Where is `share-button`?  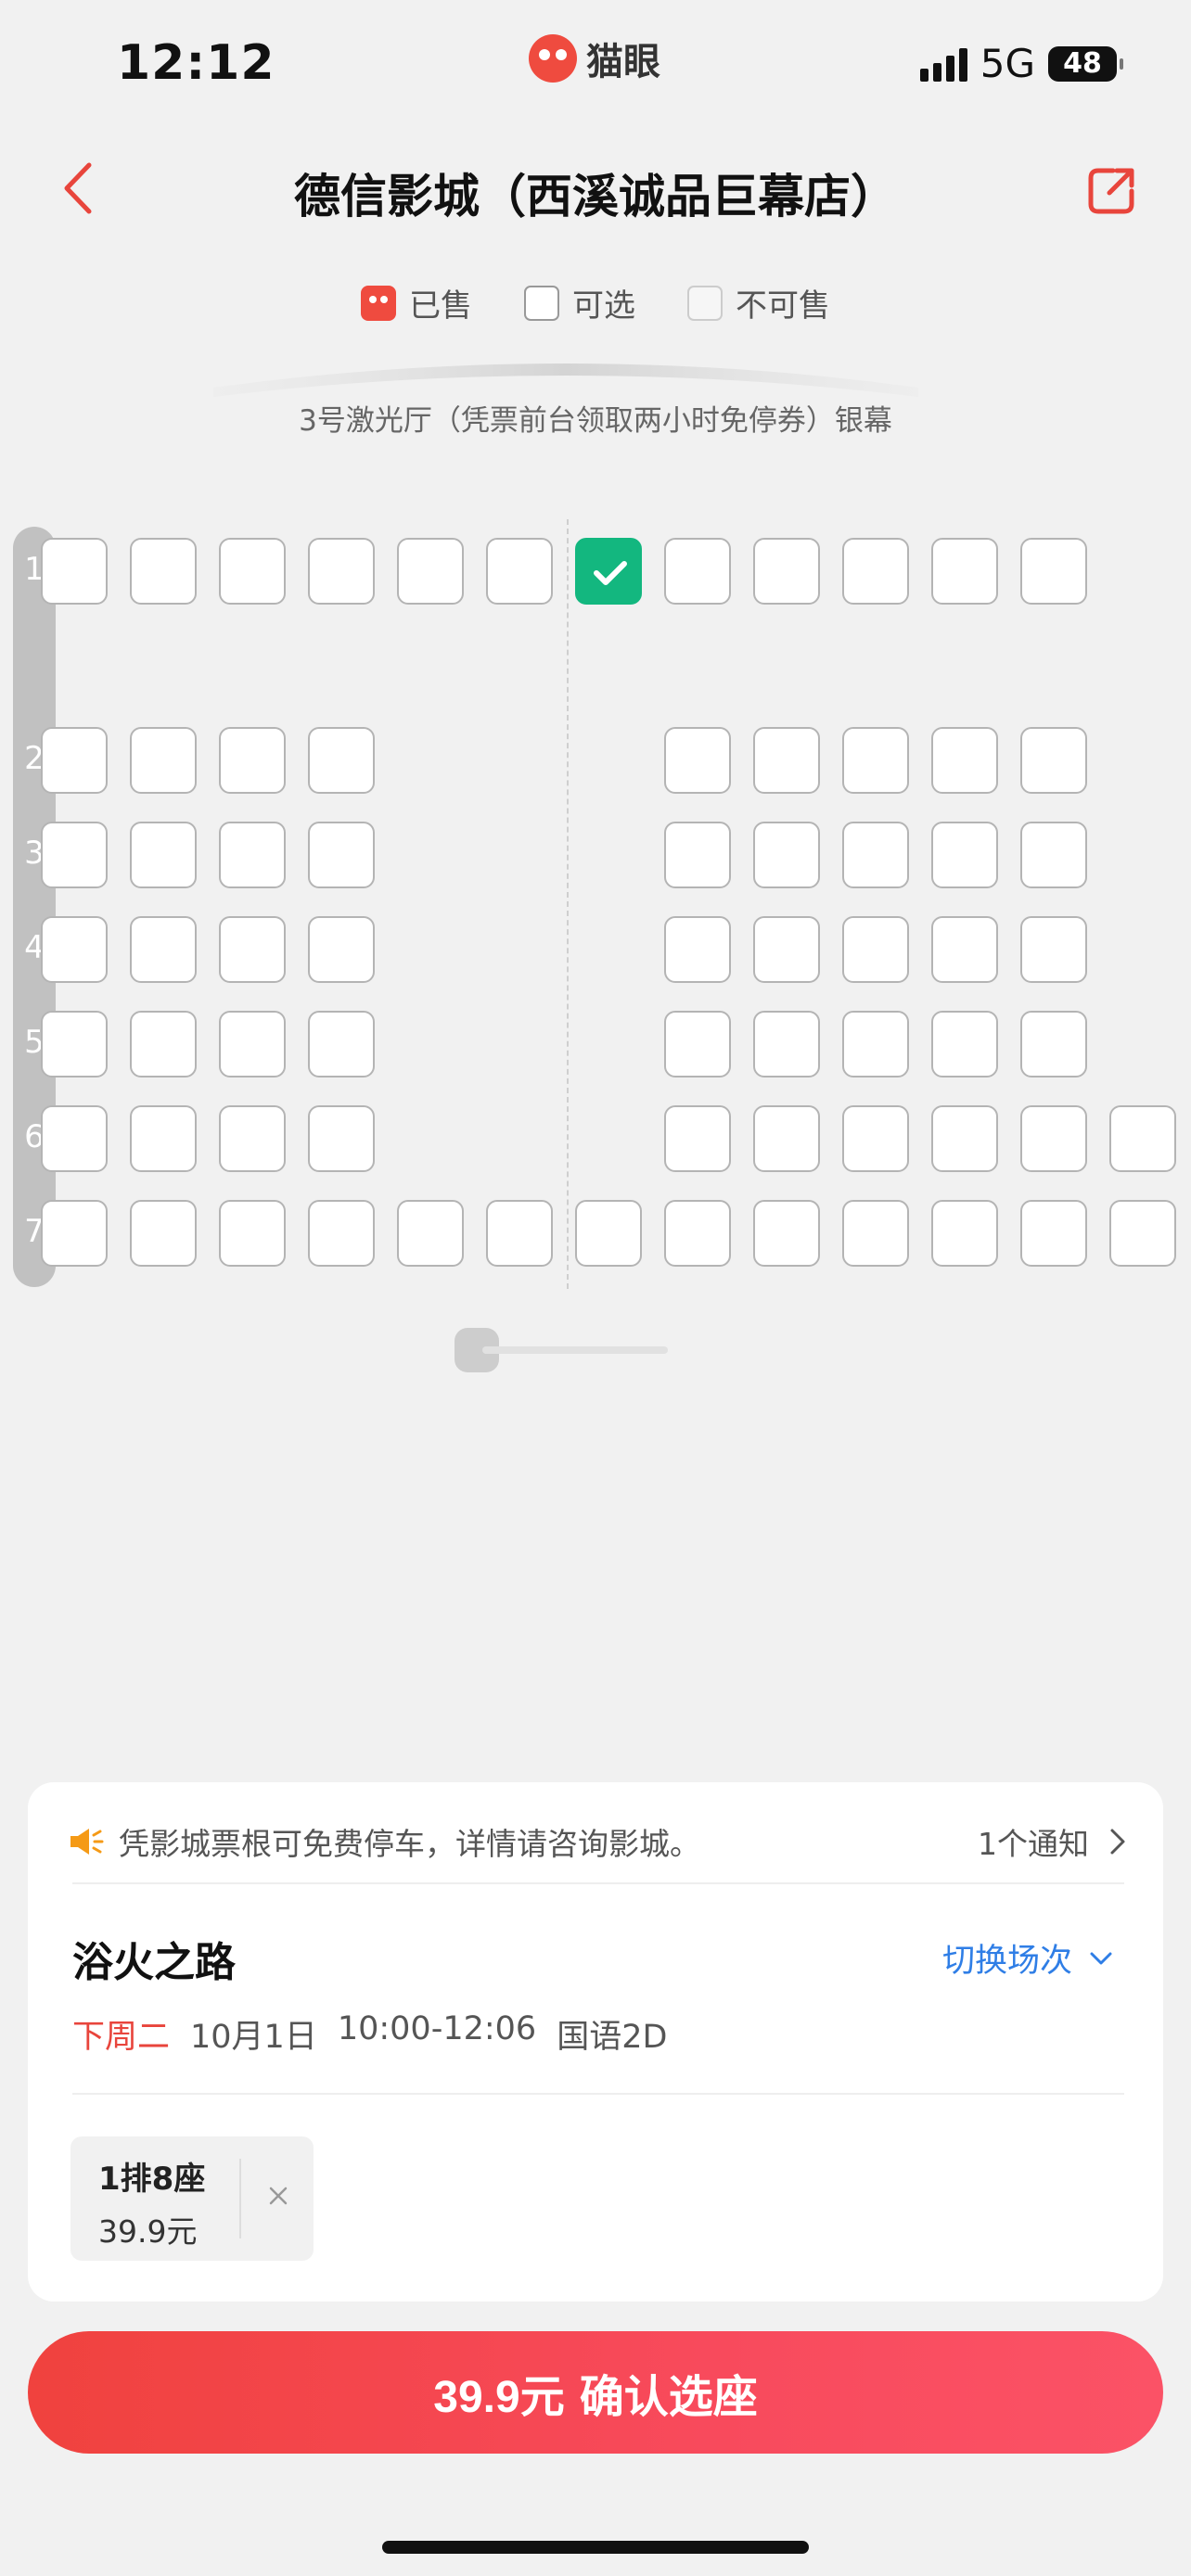 share-button is located at coordinates (1111, 191).